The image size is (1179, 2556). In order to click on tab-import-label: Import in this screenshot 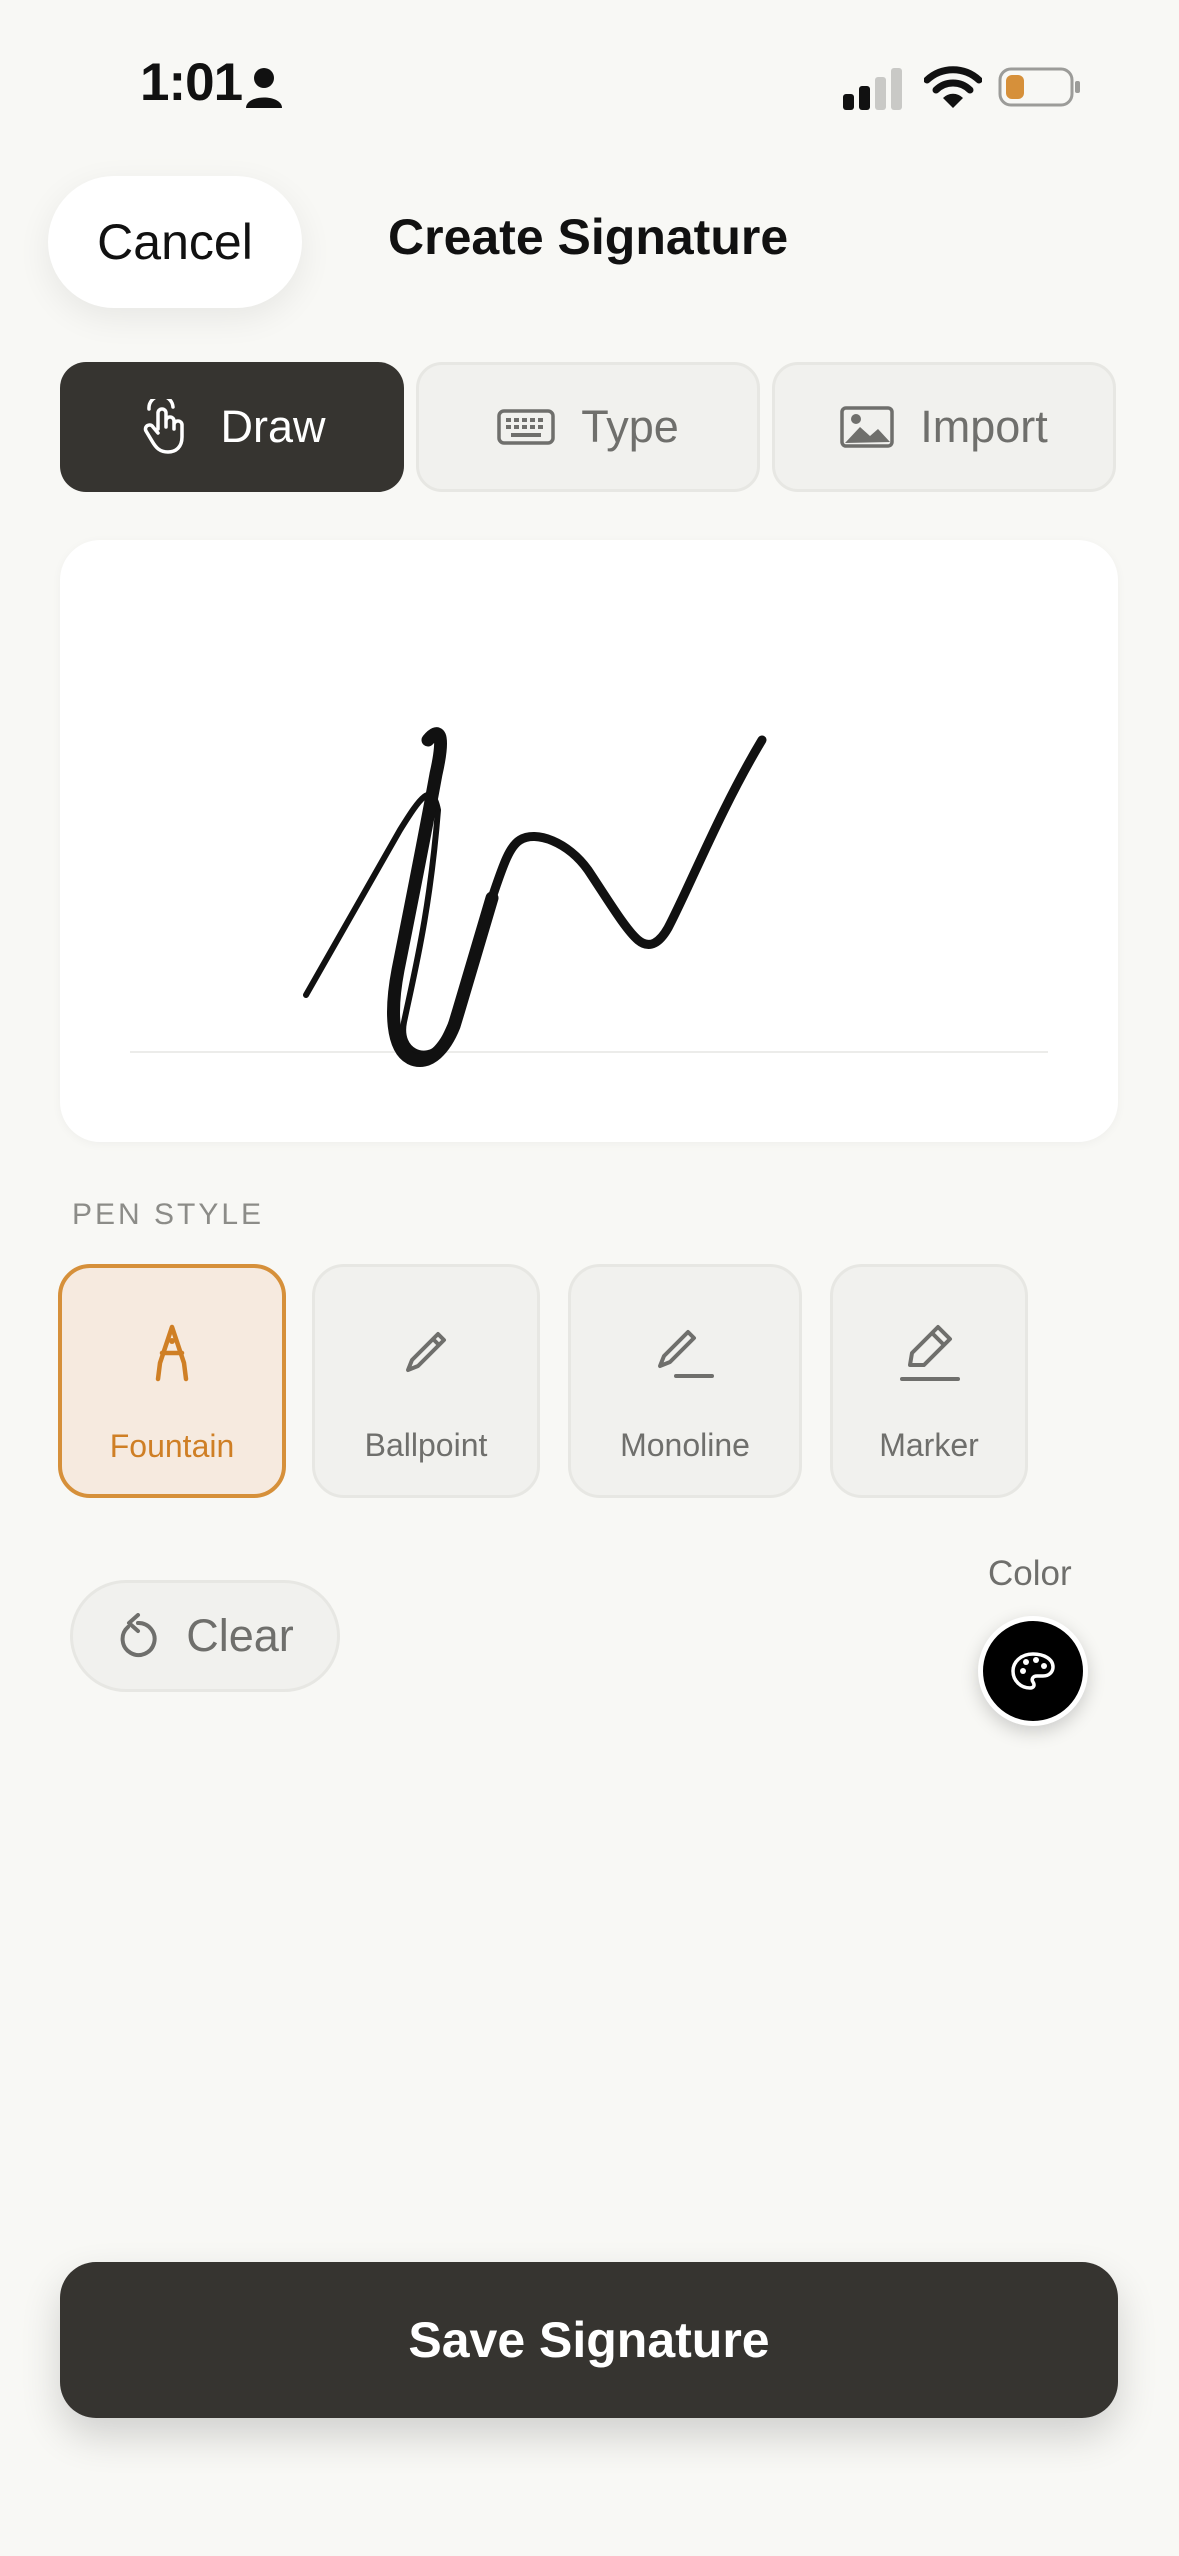, I will do `click(984, 426)`.